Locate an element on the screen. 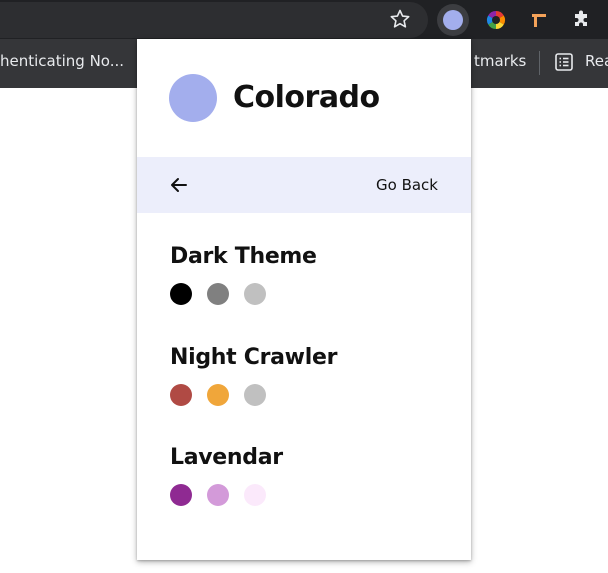 This screenshot has width=608, height=573. bookmarks-divider is located at coordinates (539, 63).